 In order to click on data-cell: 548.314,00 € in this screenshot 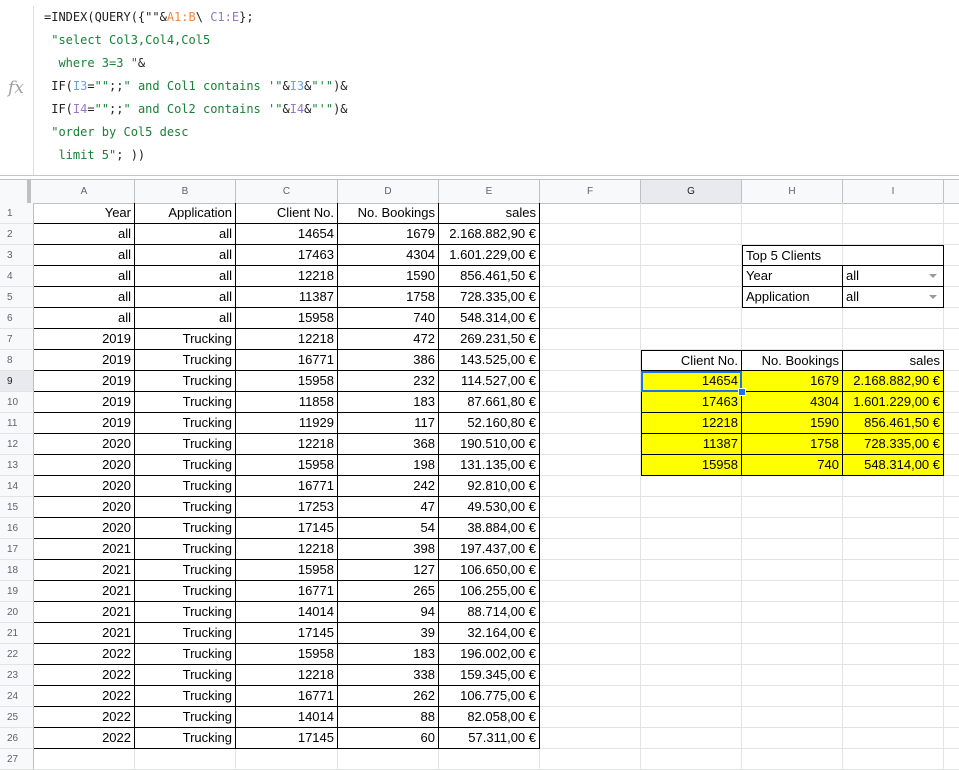, I will do `click(489, 318)`.